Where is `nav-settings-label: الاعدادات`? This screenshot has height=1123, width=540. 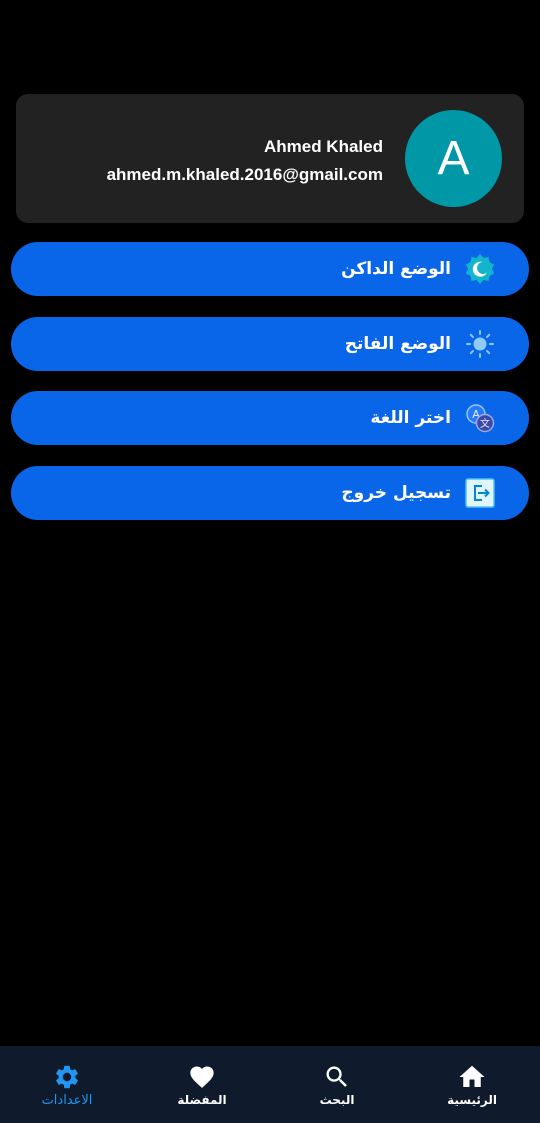
nav-settings-label: الاعدادات is located at coordinates (67, 1100).